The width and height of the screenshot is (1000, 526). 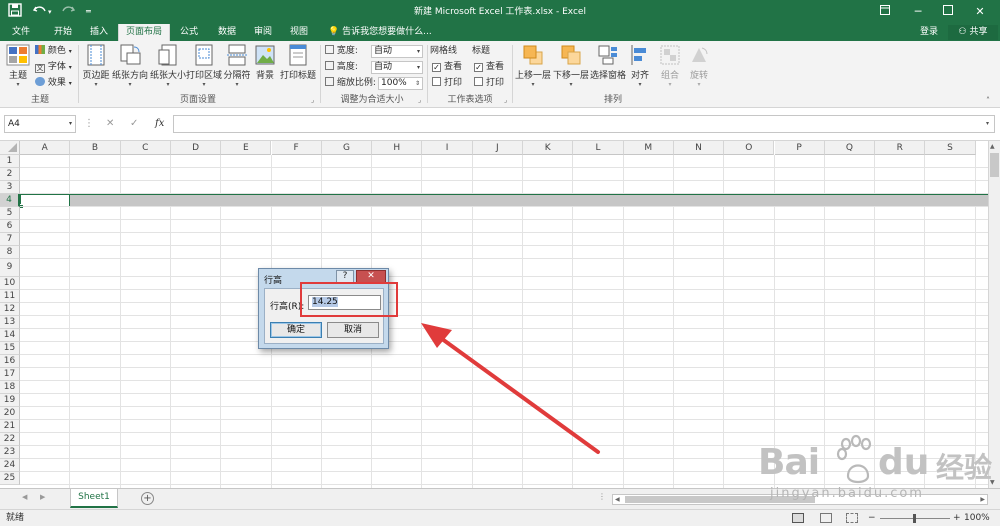 What do you see at coordinates (397, 67) in the screenshot?
I see `height-select: 自动 ▾` at bounding box center [397, 67].